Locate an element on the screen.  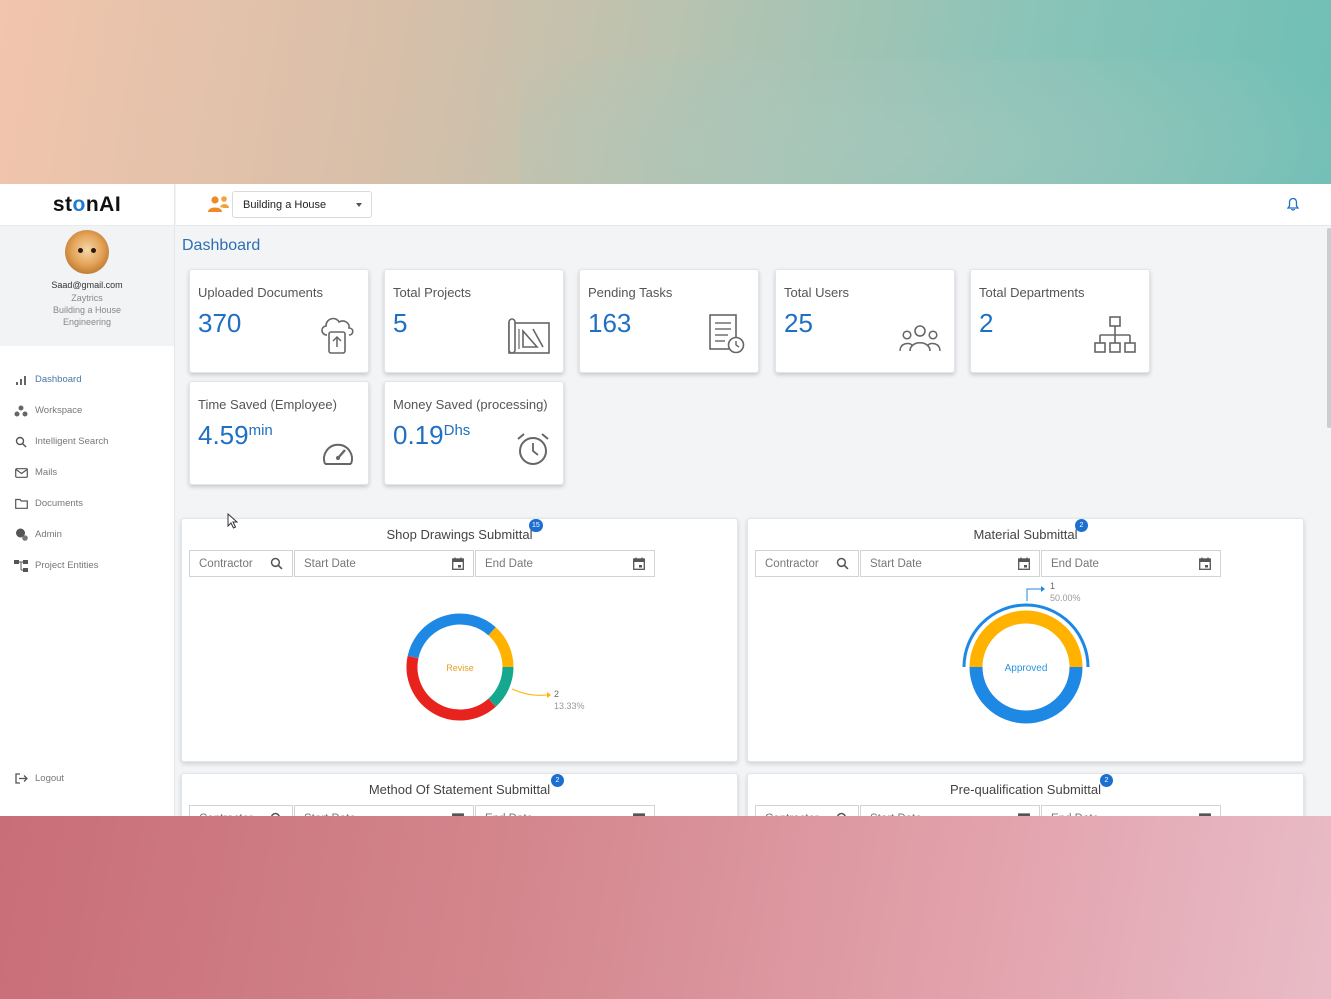
stat-label: Uploaded Documents is located at coordinates (261, 292).